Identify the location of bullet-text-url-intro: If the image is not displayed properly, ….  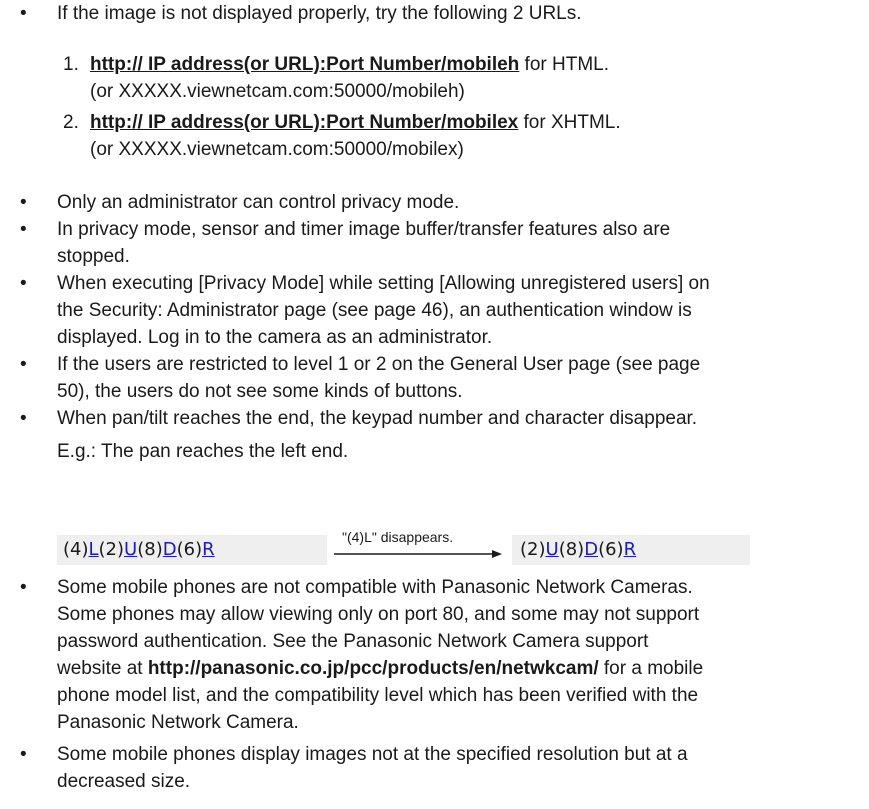
(319, 13).